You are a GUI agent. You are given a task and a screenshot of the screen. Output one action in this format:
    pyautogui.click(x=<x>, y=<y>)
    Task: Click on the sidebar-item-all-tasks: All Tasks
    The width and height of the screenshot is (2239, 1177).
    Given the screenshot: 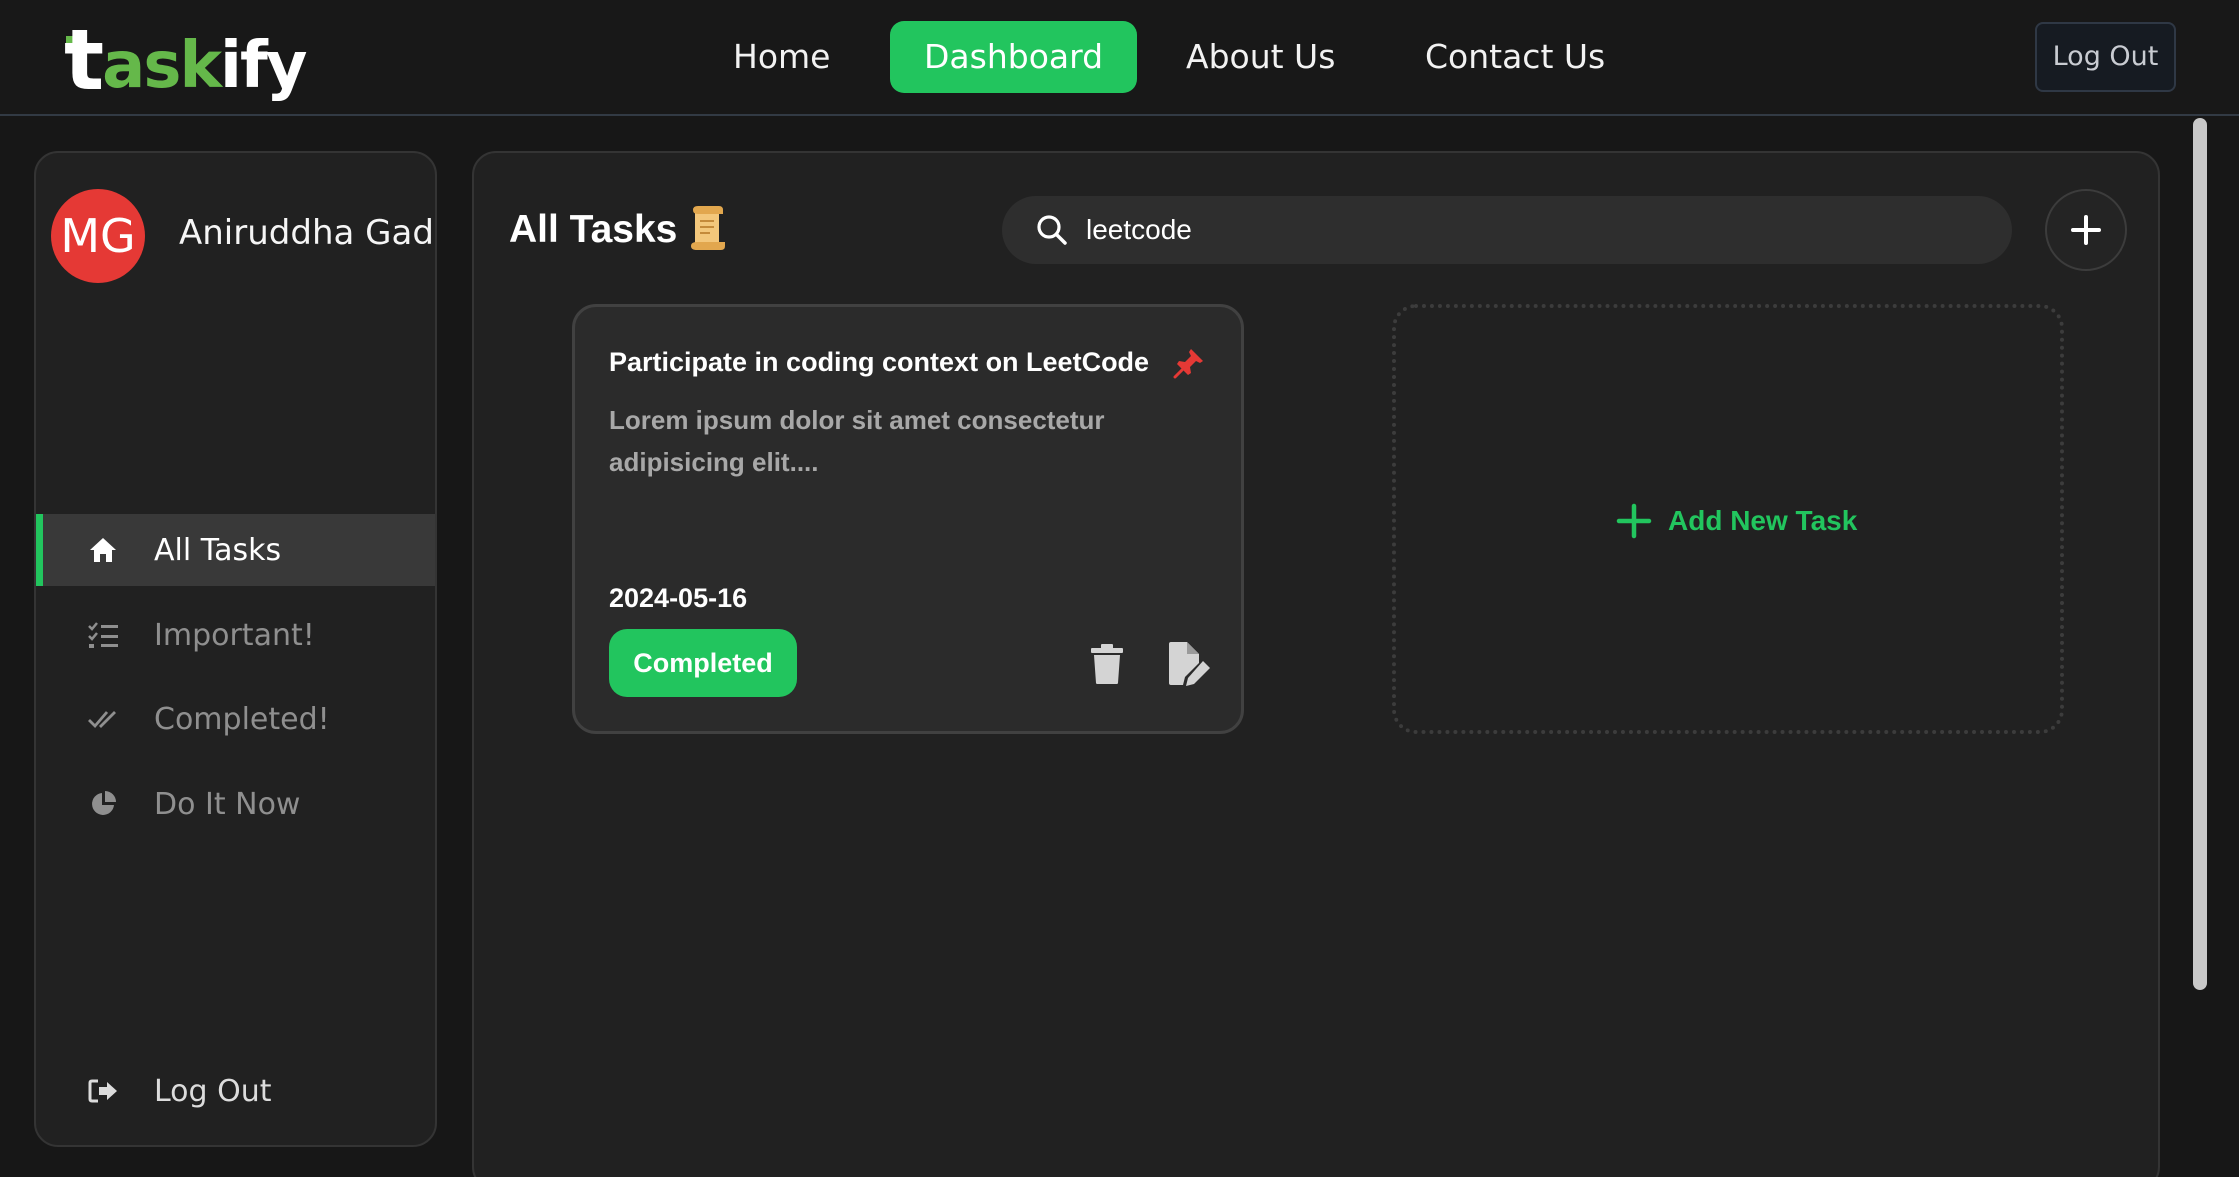 What is the action you would take?
    pyautogui.click(x=235, y=550)
    